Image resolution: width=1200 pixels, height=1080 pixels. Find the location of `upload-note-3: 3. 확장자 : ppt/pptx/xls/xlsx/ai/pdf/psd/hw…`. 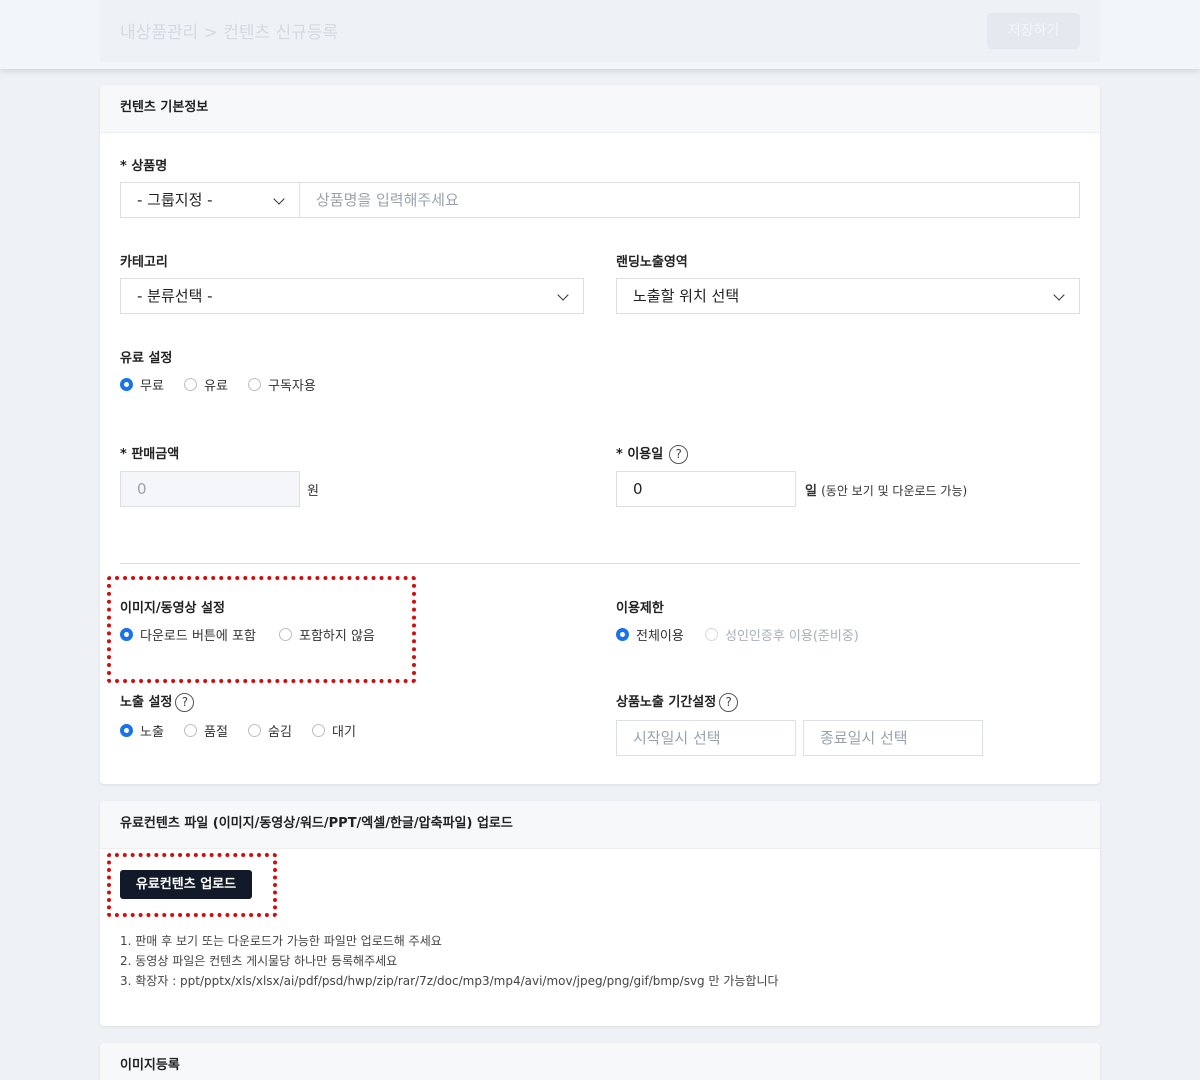

upload-note-3: 3. 확장자 : ppt/pptx/xls/xlsx/ai/pdf/psd/hw… is located at coordinates (449, 981).